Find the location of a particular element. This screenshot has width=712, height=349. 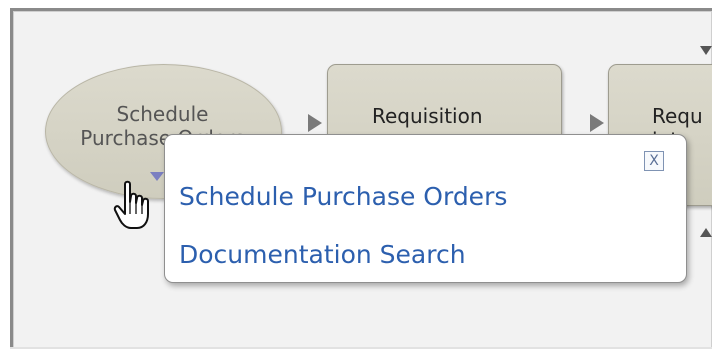

link-documentation-search: Documentation Search is located at coordinates (322, 255).